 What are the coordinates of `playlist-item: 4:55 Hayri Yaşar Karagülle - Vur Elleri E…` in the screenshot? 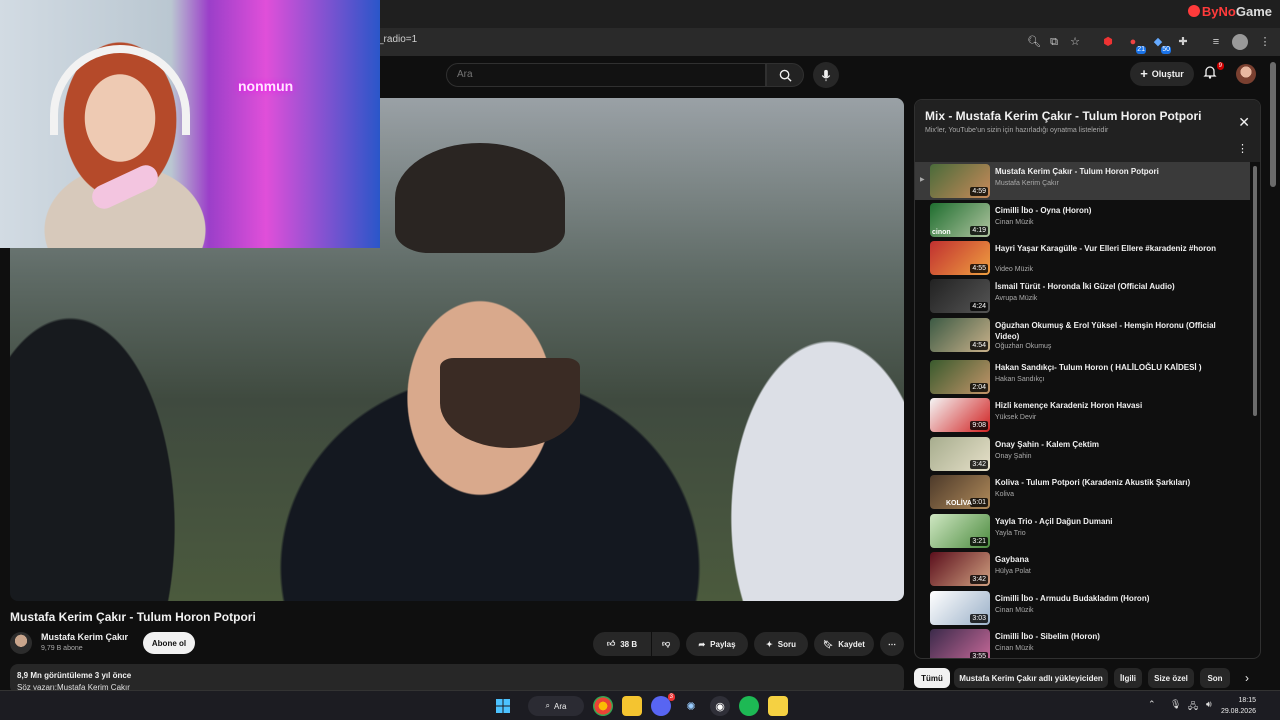 It's located at (1082, 258).